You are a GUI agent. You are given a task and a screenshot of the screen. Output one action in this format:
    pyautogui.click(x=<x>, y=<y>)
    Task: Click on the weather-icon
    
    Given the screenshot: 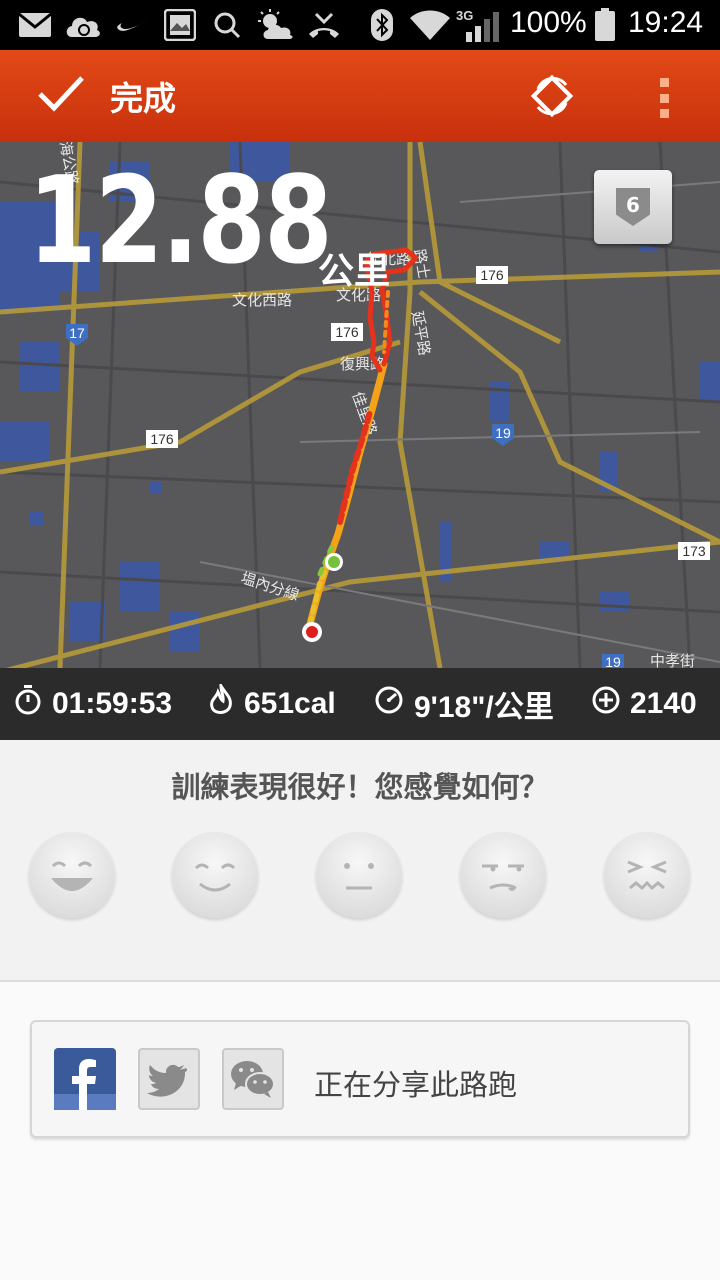 What is the action you would take?
    pyautogui.click(x=276, y=25)
    